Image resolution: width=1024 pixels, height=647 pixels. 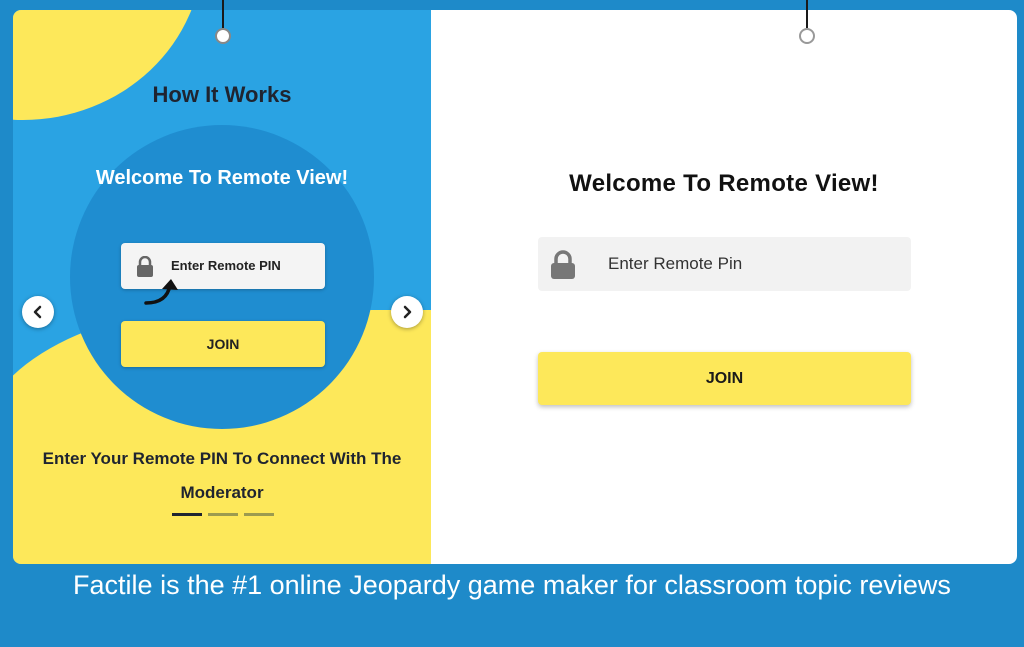 I want to click on slide-title: Welcome To Remote View!, so click(x=222, y=178).